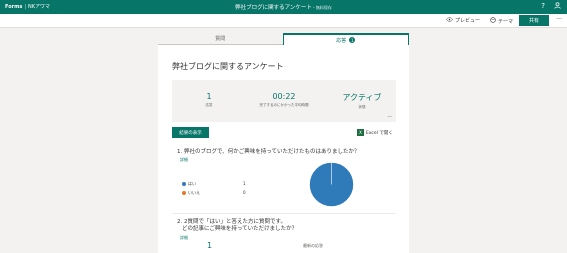  What do you see at coordinates (184, 238) in the screenshot?
I see `question-2-details-link: 詳細` at bounding box center [184, 238].